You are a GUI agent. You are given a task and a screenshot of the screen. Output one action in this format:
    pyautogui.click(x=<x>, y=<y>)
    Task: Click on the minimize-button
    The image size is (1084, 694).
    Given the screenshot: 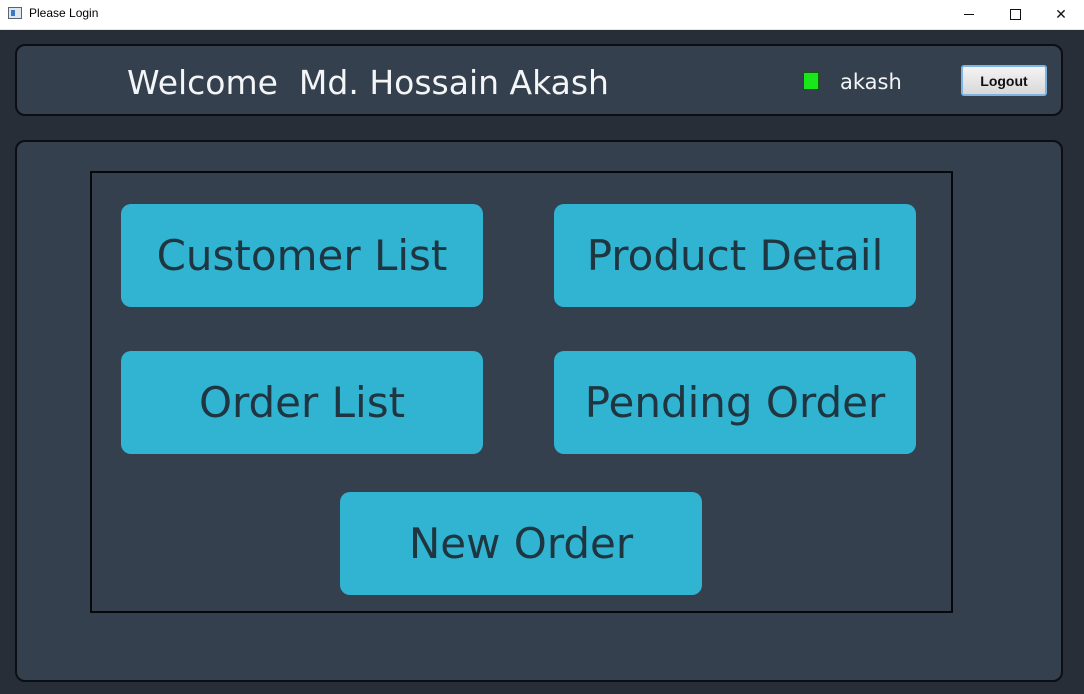 What is the action you would take?
    pyautogui.click(x=969, y=14)
    